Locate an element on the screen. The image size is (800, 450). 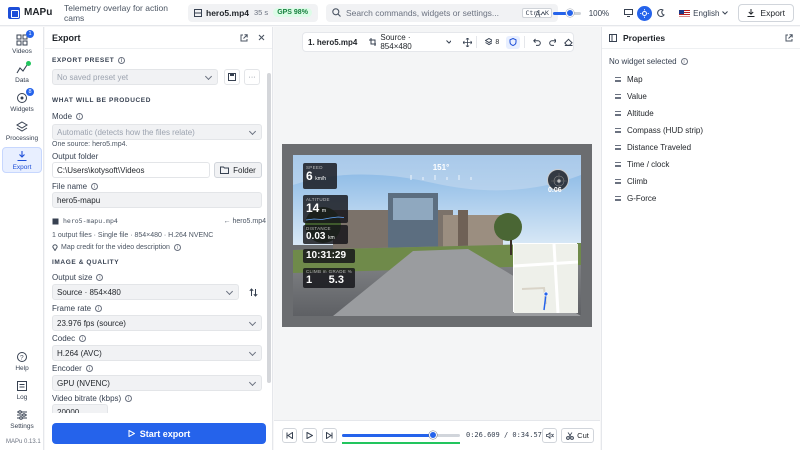
preview-tab: 1. hero5.mp4 is located at coordinates (335, 42).